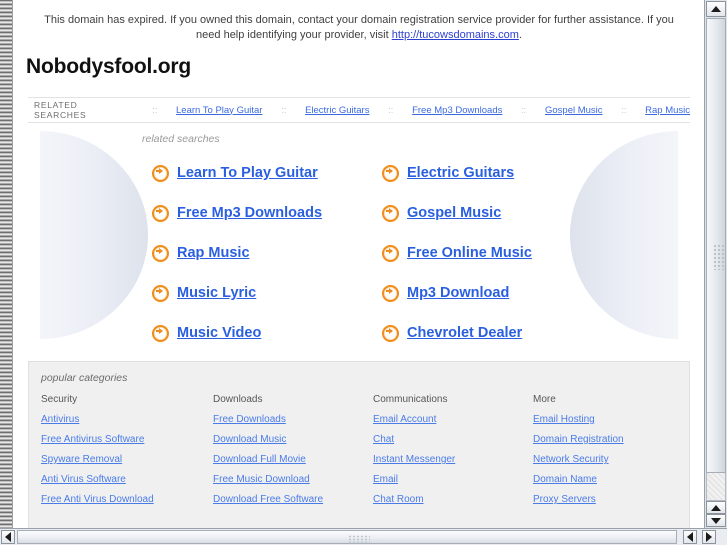 This screenshot has width=727, height=545. Describe the element at coordinates (454, 213) in the screenshot. I see `related-link-gospel-music: Gospel Music` at that location.